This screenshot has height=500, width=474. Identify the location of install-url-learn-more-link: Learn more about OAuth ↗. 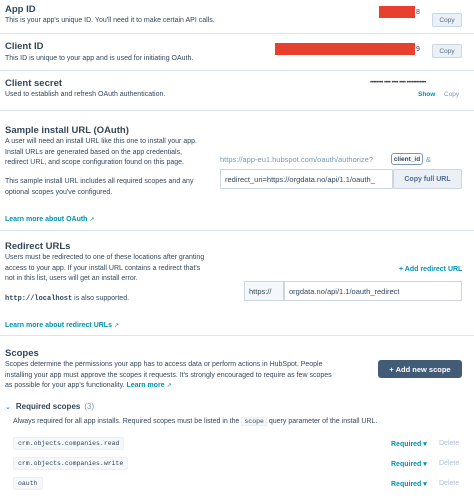
(49, 217).